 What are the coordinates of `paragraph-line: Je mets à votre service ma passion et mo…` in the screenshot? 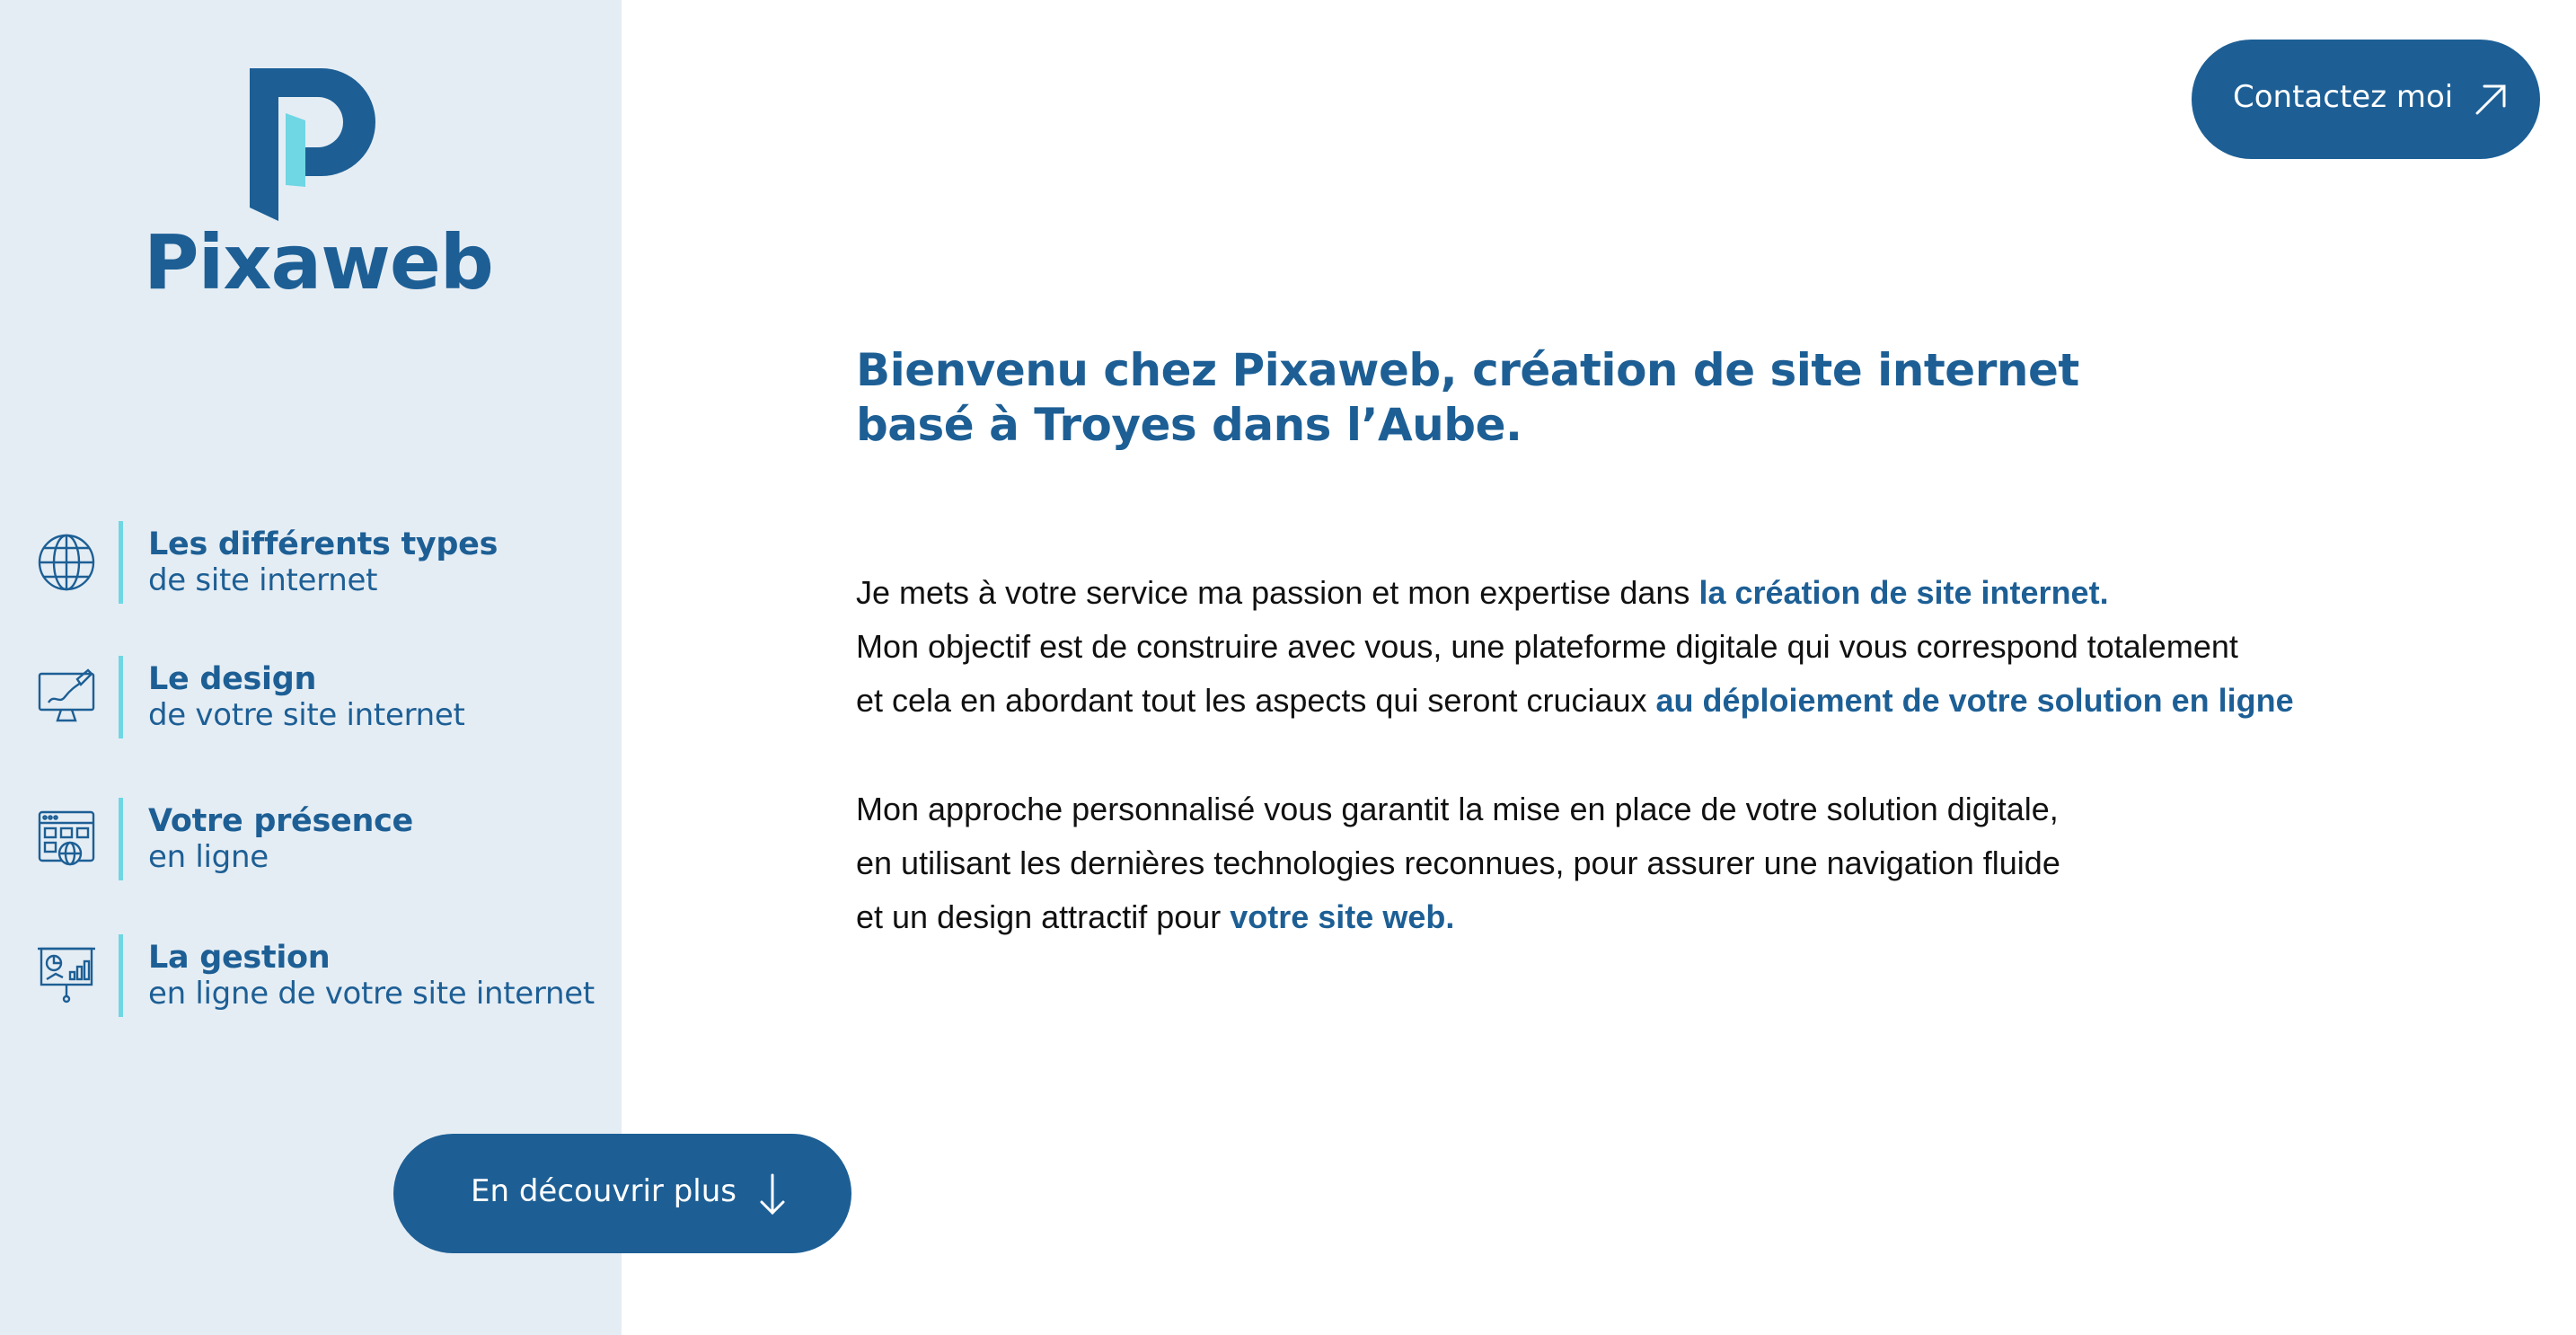 It's located at (1619, 593).